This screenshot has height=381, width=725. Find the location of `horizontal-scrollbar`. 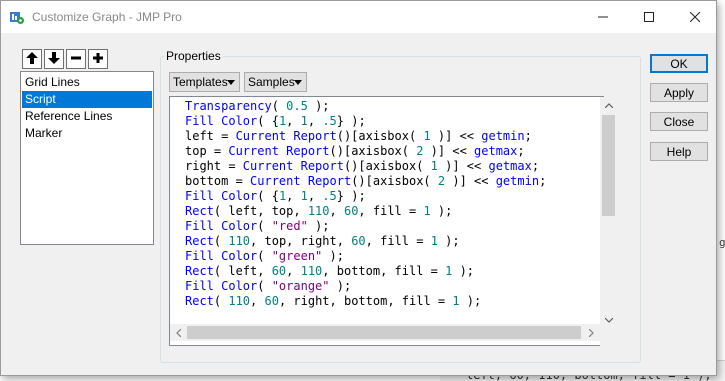

horizontal-scrollbar is located at coordinates (385, 332).